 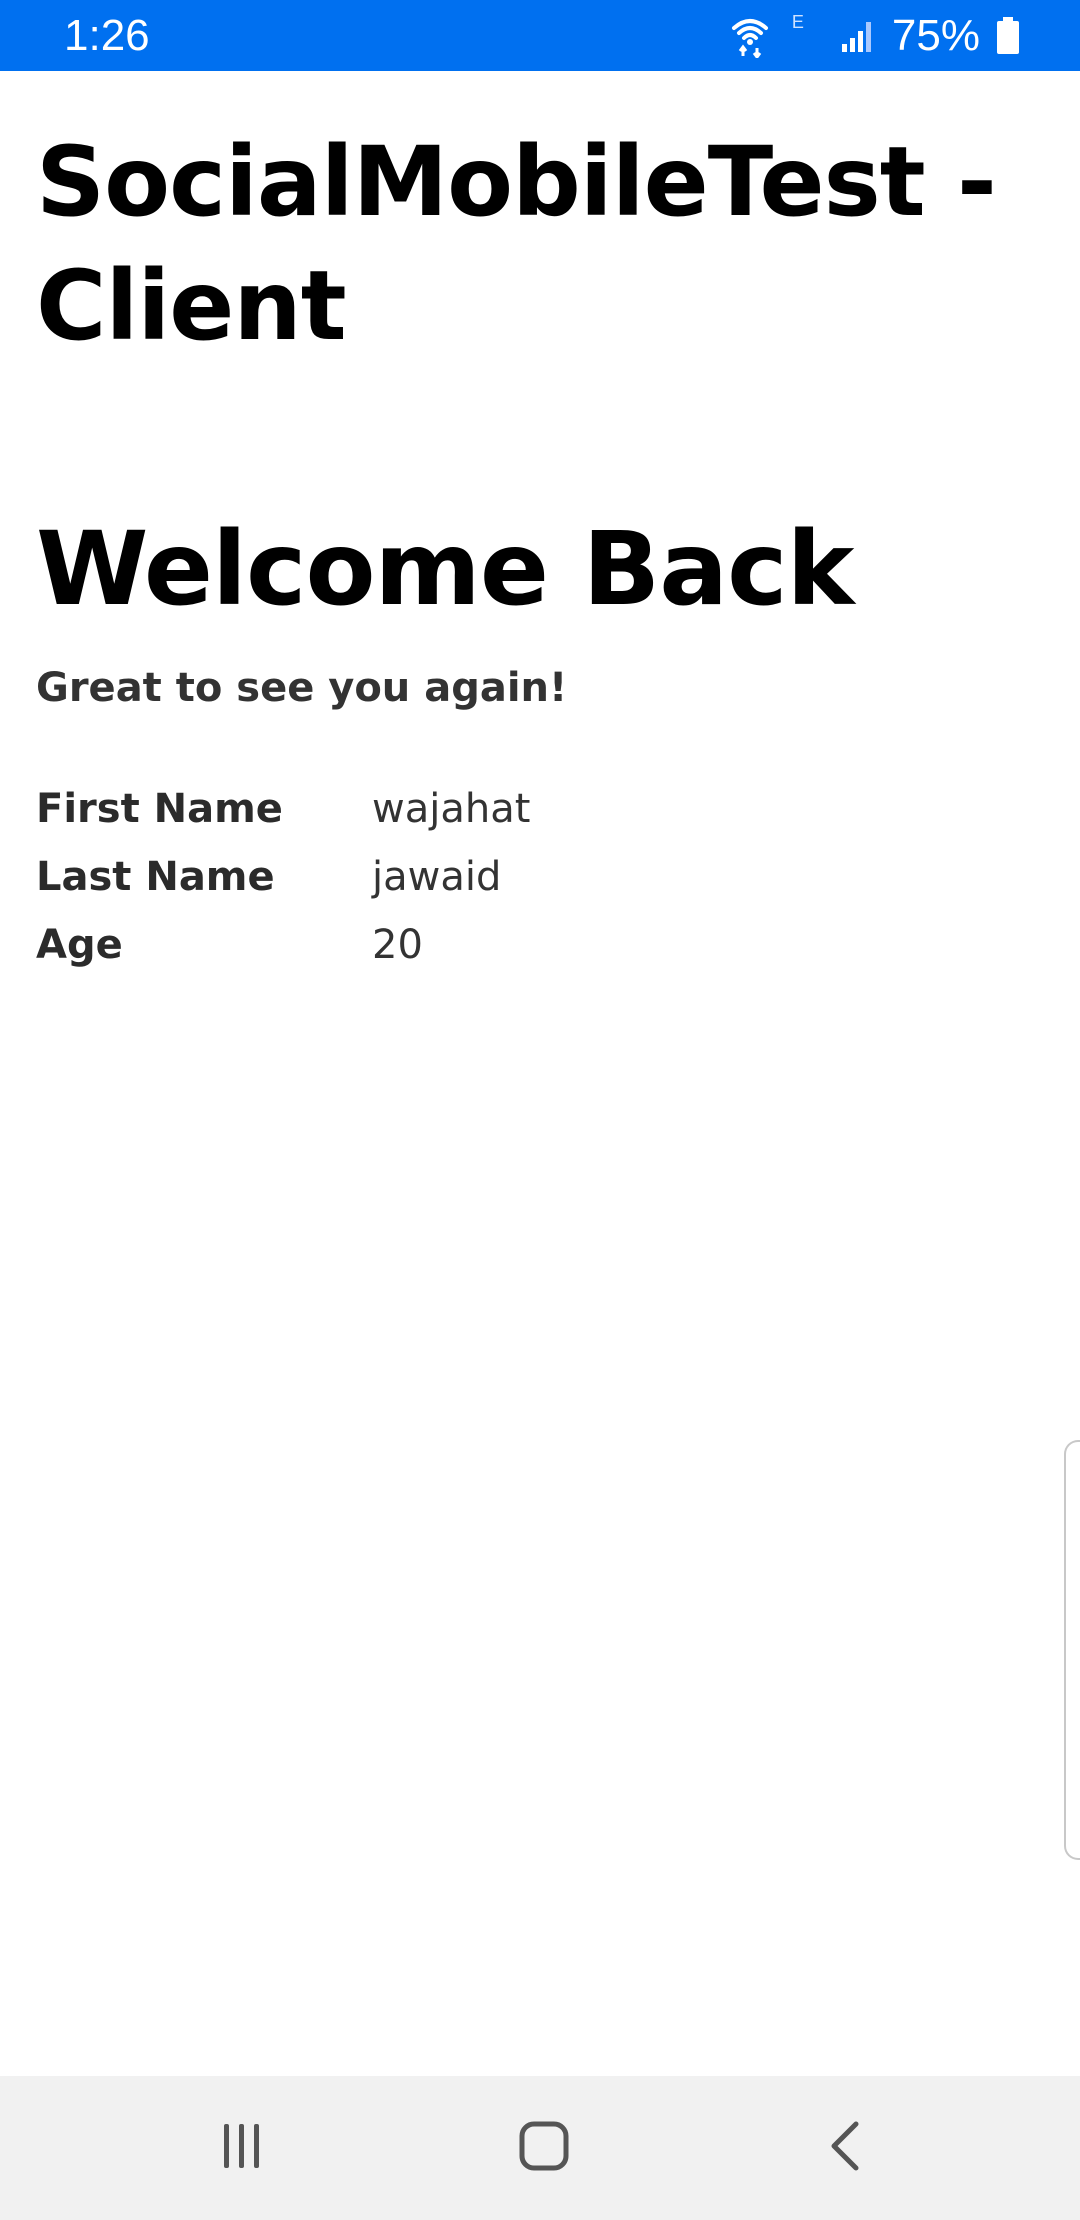 What do you see at coordinates (750, 36) in the screenshot?
I see `wifi-icon` at bounding box center [750, 36].